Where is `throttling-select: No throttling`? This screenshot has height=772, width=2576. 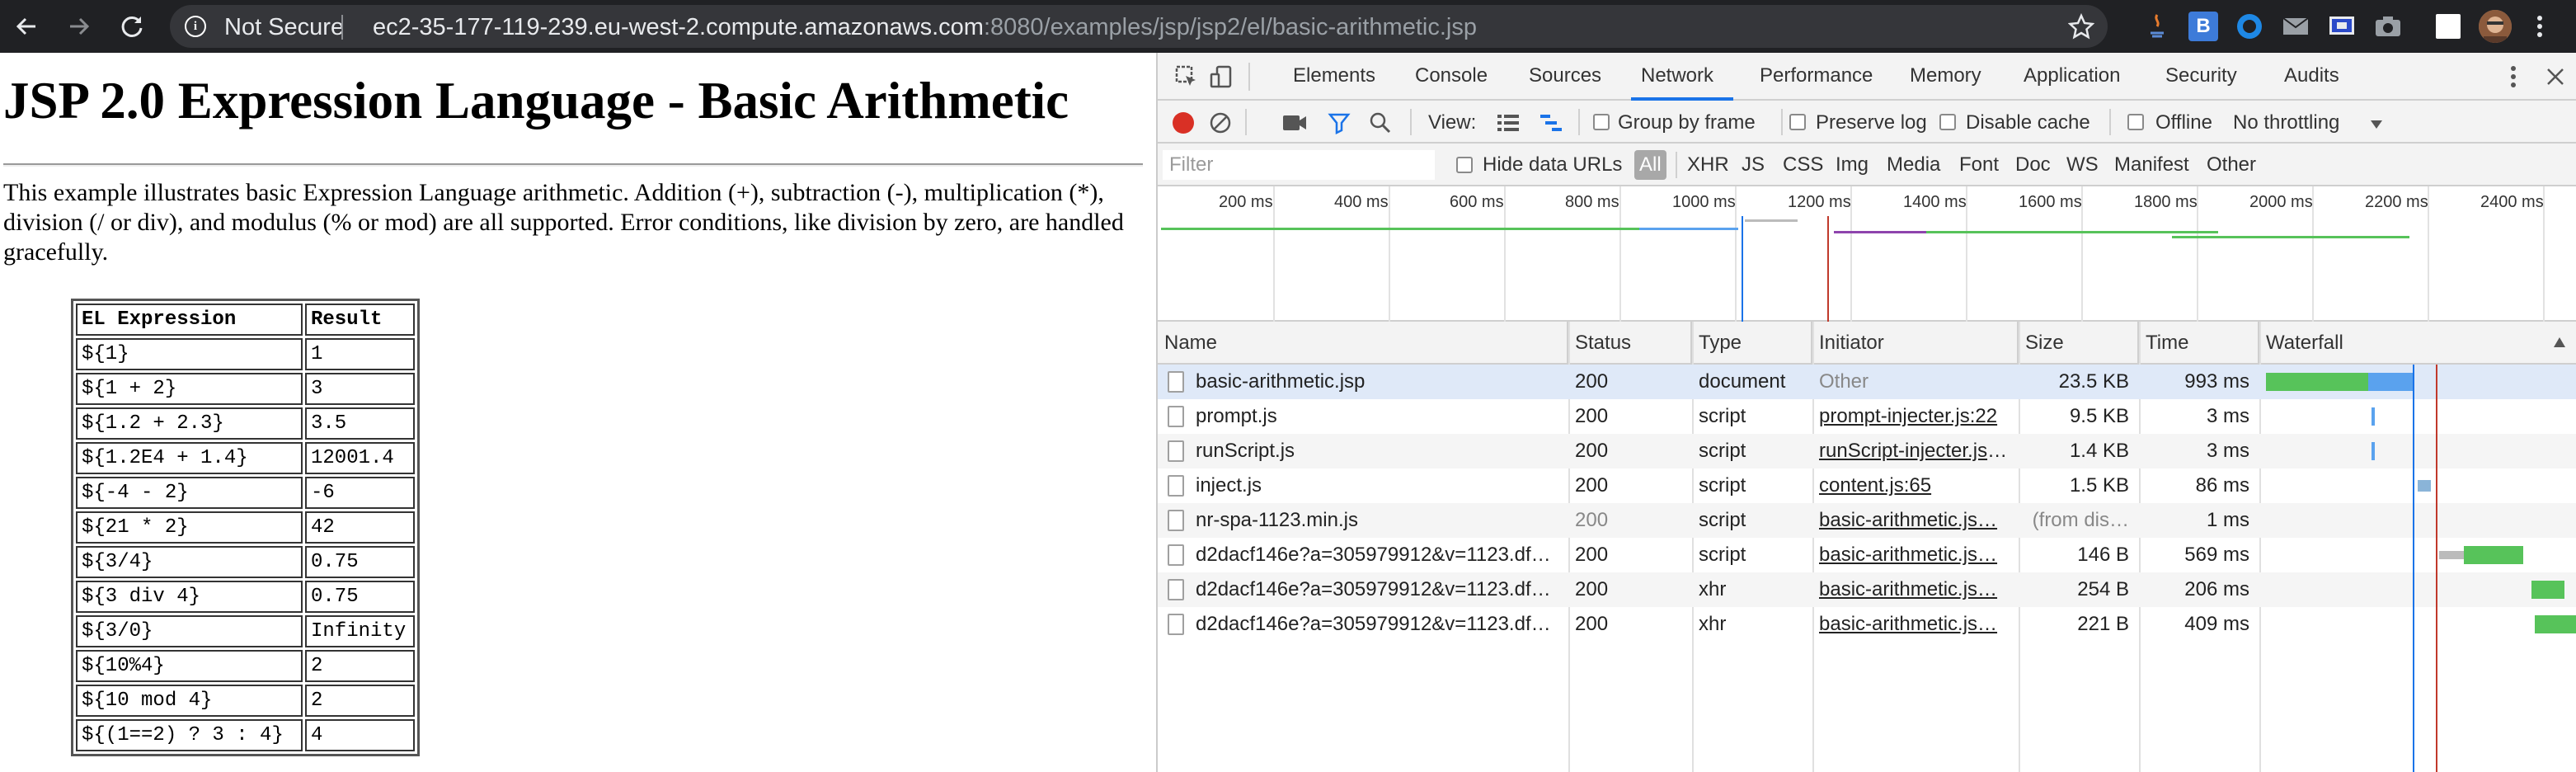
throttling-select: No throttling is located at coordinates (2286, 122).